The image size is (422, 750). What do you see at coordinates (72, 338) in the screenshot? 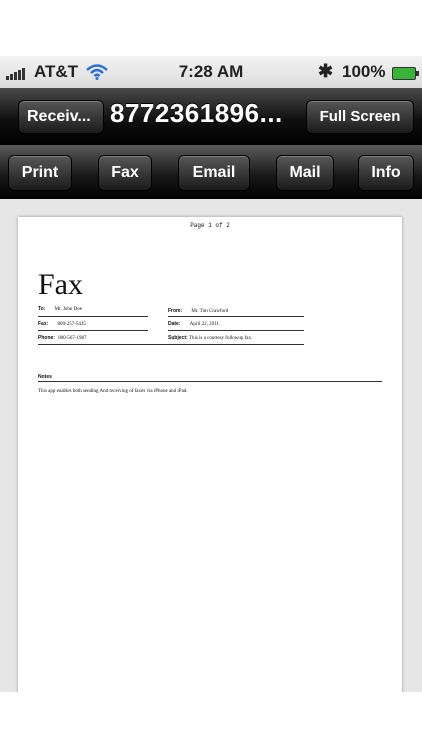
I see `phone-value: 800-567-1987` at bounding box center [72, 338].